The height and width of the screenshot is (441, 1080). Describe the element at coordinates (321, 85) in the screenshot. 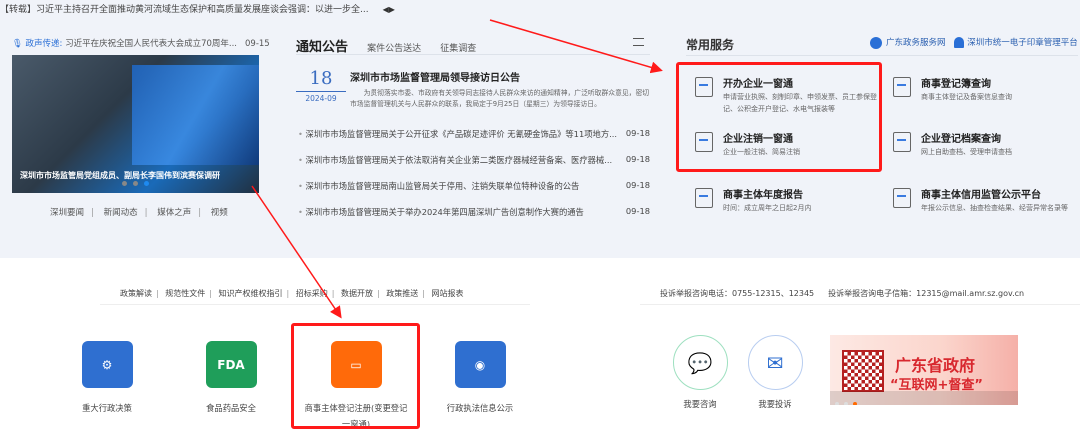

I see `featured-date: 18 2024-09` at that location.